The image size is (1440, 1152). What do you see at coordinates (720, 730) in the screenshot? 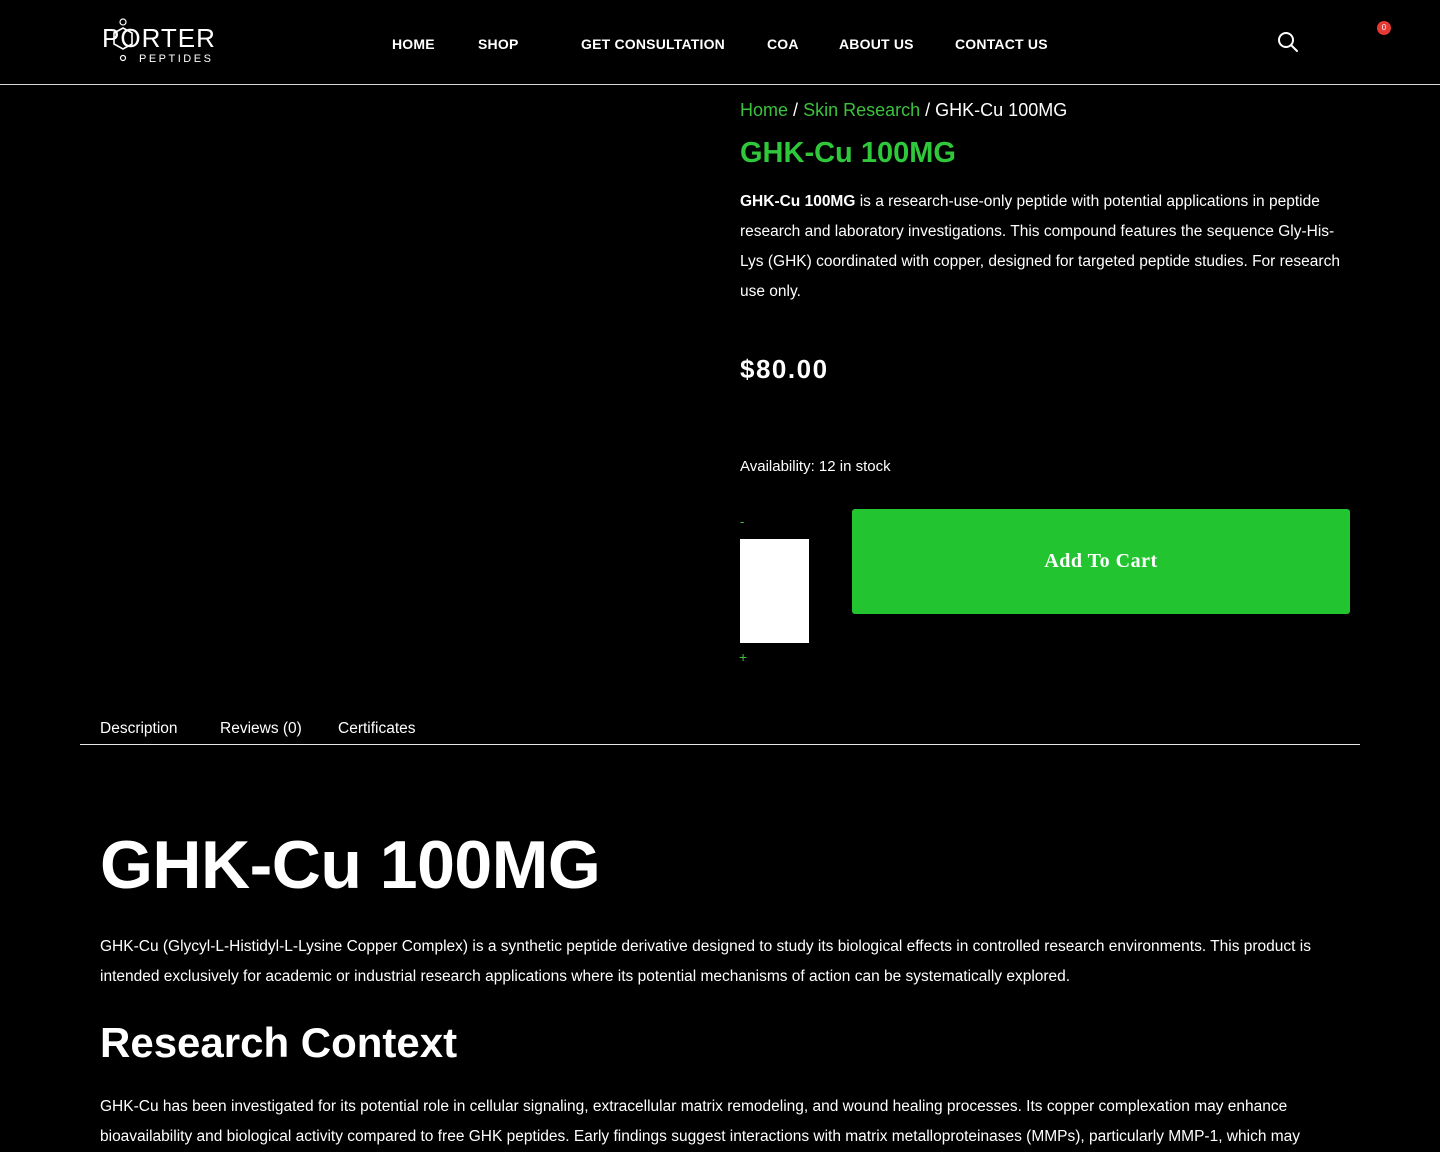
I see `product-tabs: Description Reviews (0) Certificates` at bounding box center [720, 730].